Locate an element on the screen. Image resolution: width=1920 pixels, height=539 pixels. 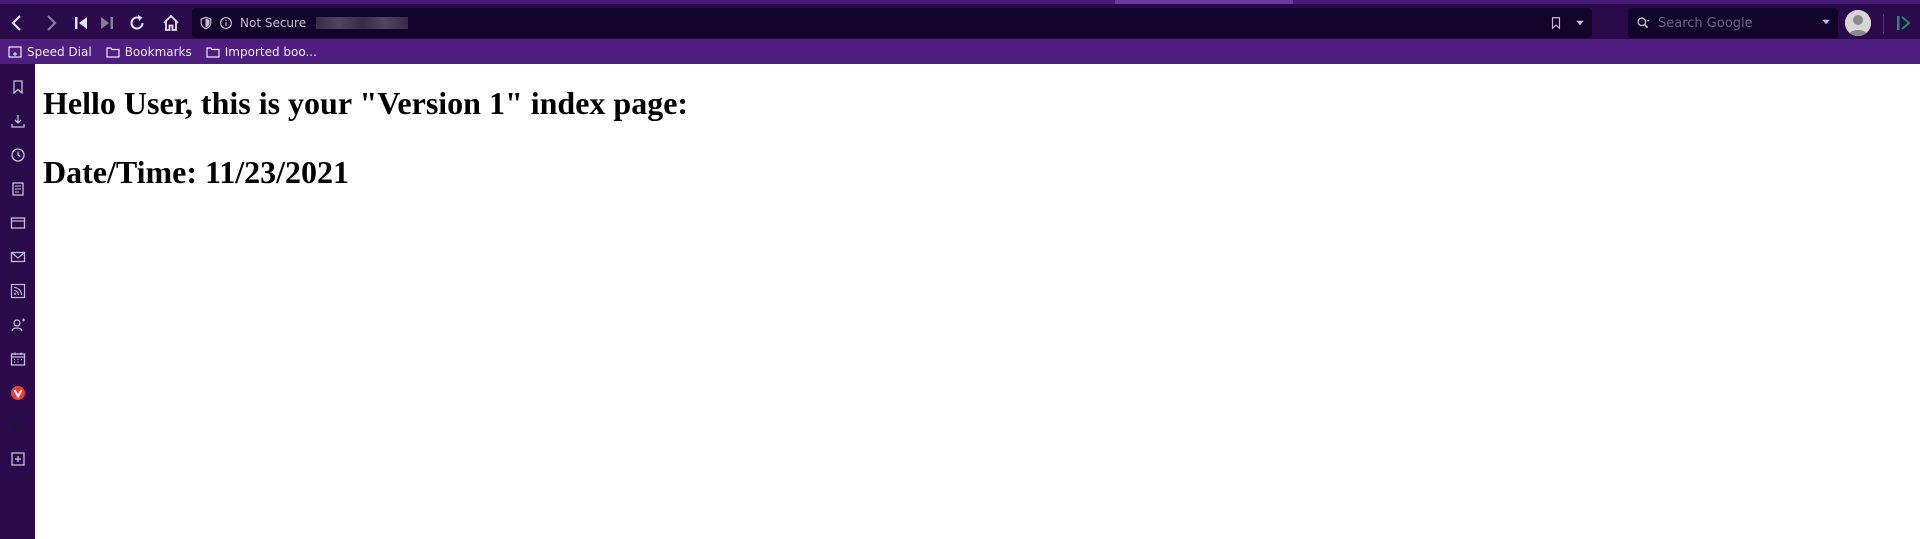
add-panel-button is located at coordinates (17, 458).